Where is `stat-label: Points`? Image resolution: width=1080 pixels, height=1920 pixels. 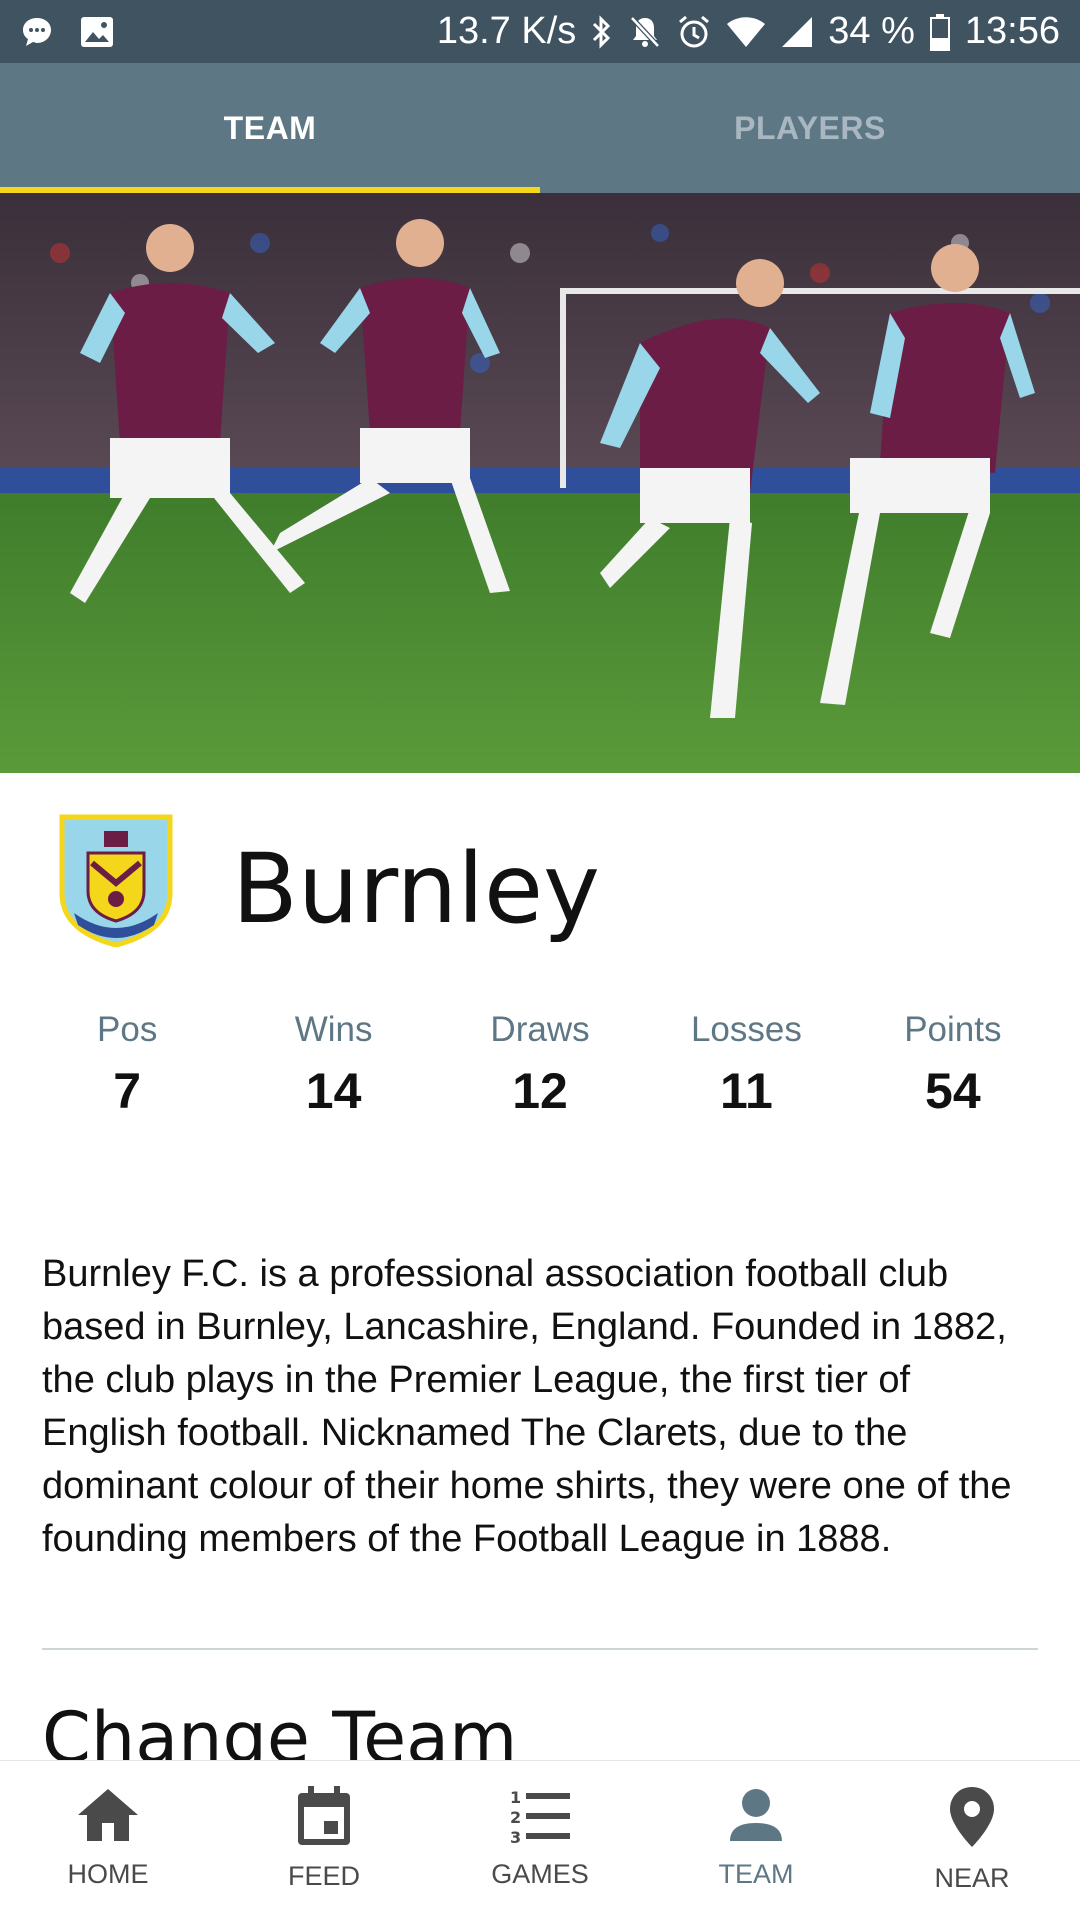
stat-label: Points is located at coordinates (953, 1029).